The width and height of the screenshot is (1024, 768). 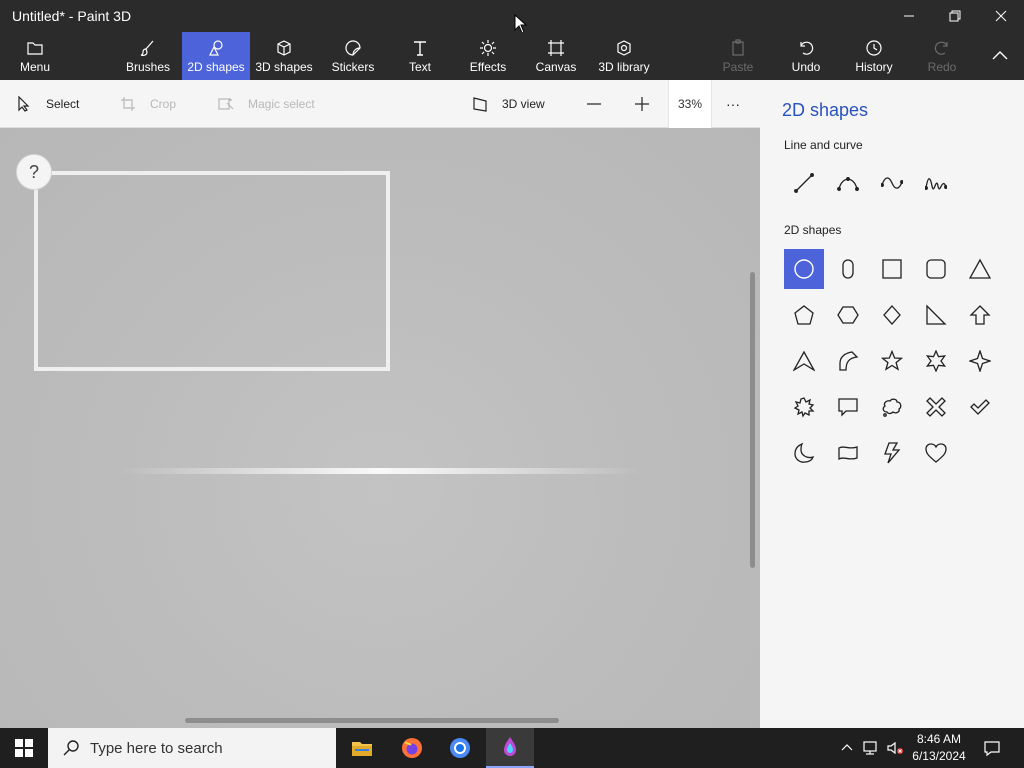 I want to click on circle-icon, so click(x=804, y=269).